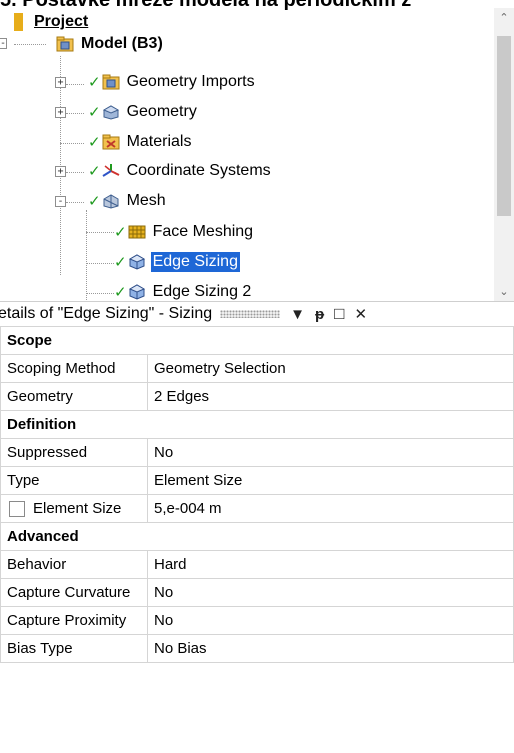 The width and height of the screenshot is (514, 753). What do you see at coordinates (77, 508) in the screenshot?
I see `row-label: Element Size` at bounding box center [77, 508].